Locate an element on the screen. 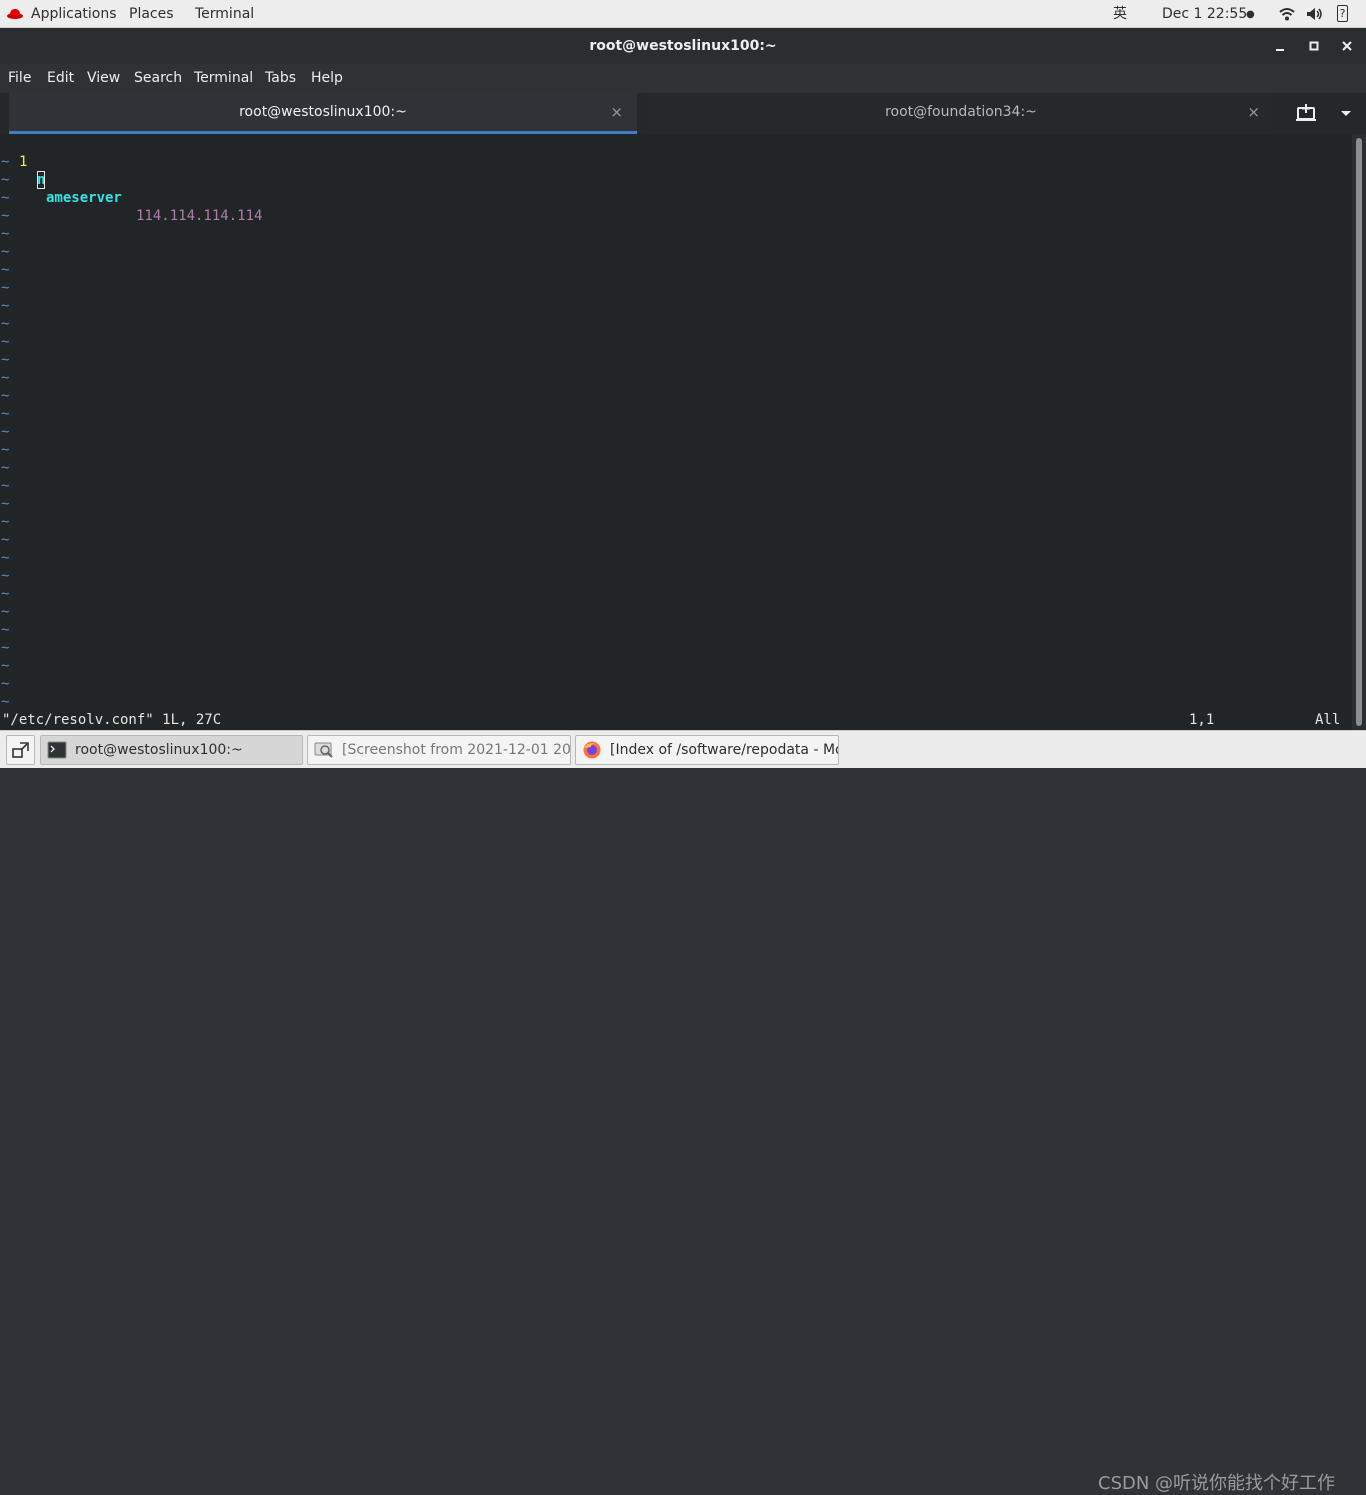  minimize-icon is located at coordinates (1280, 46).